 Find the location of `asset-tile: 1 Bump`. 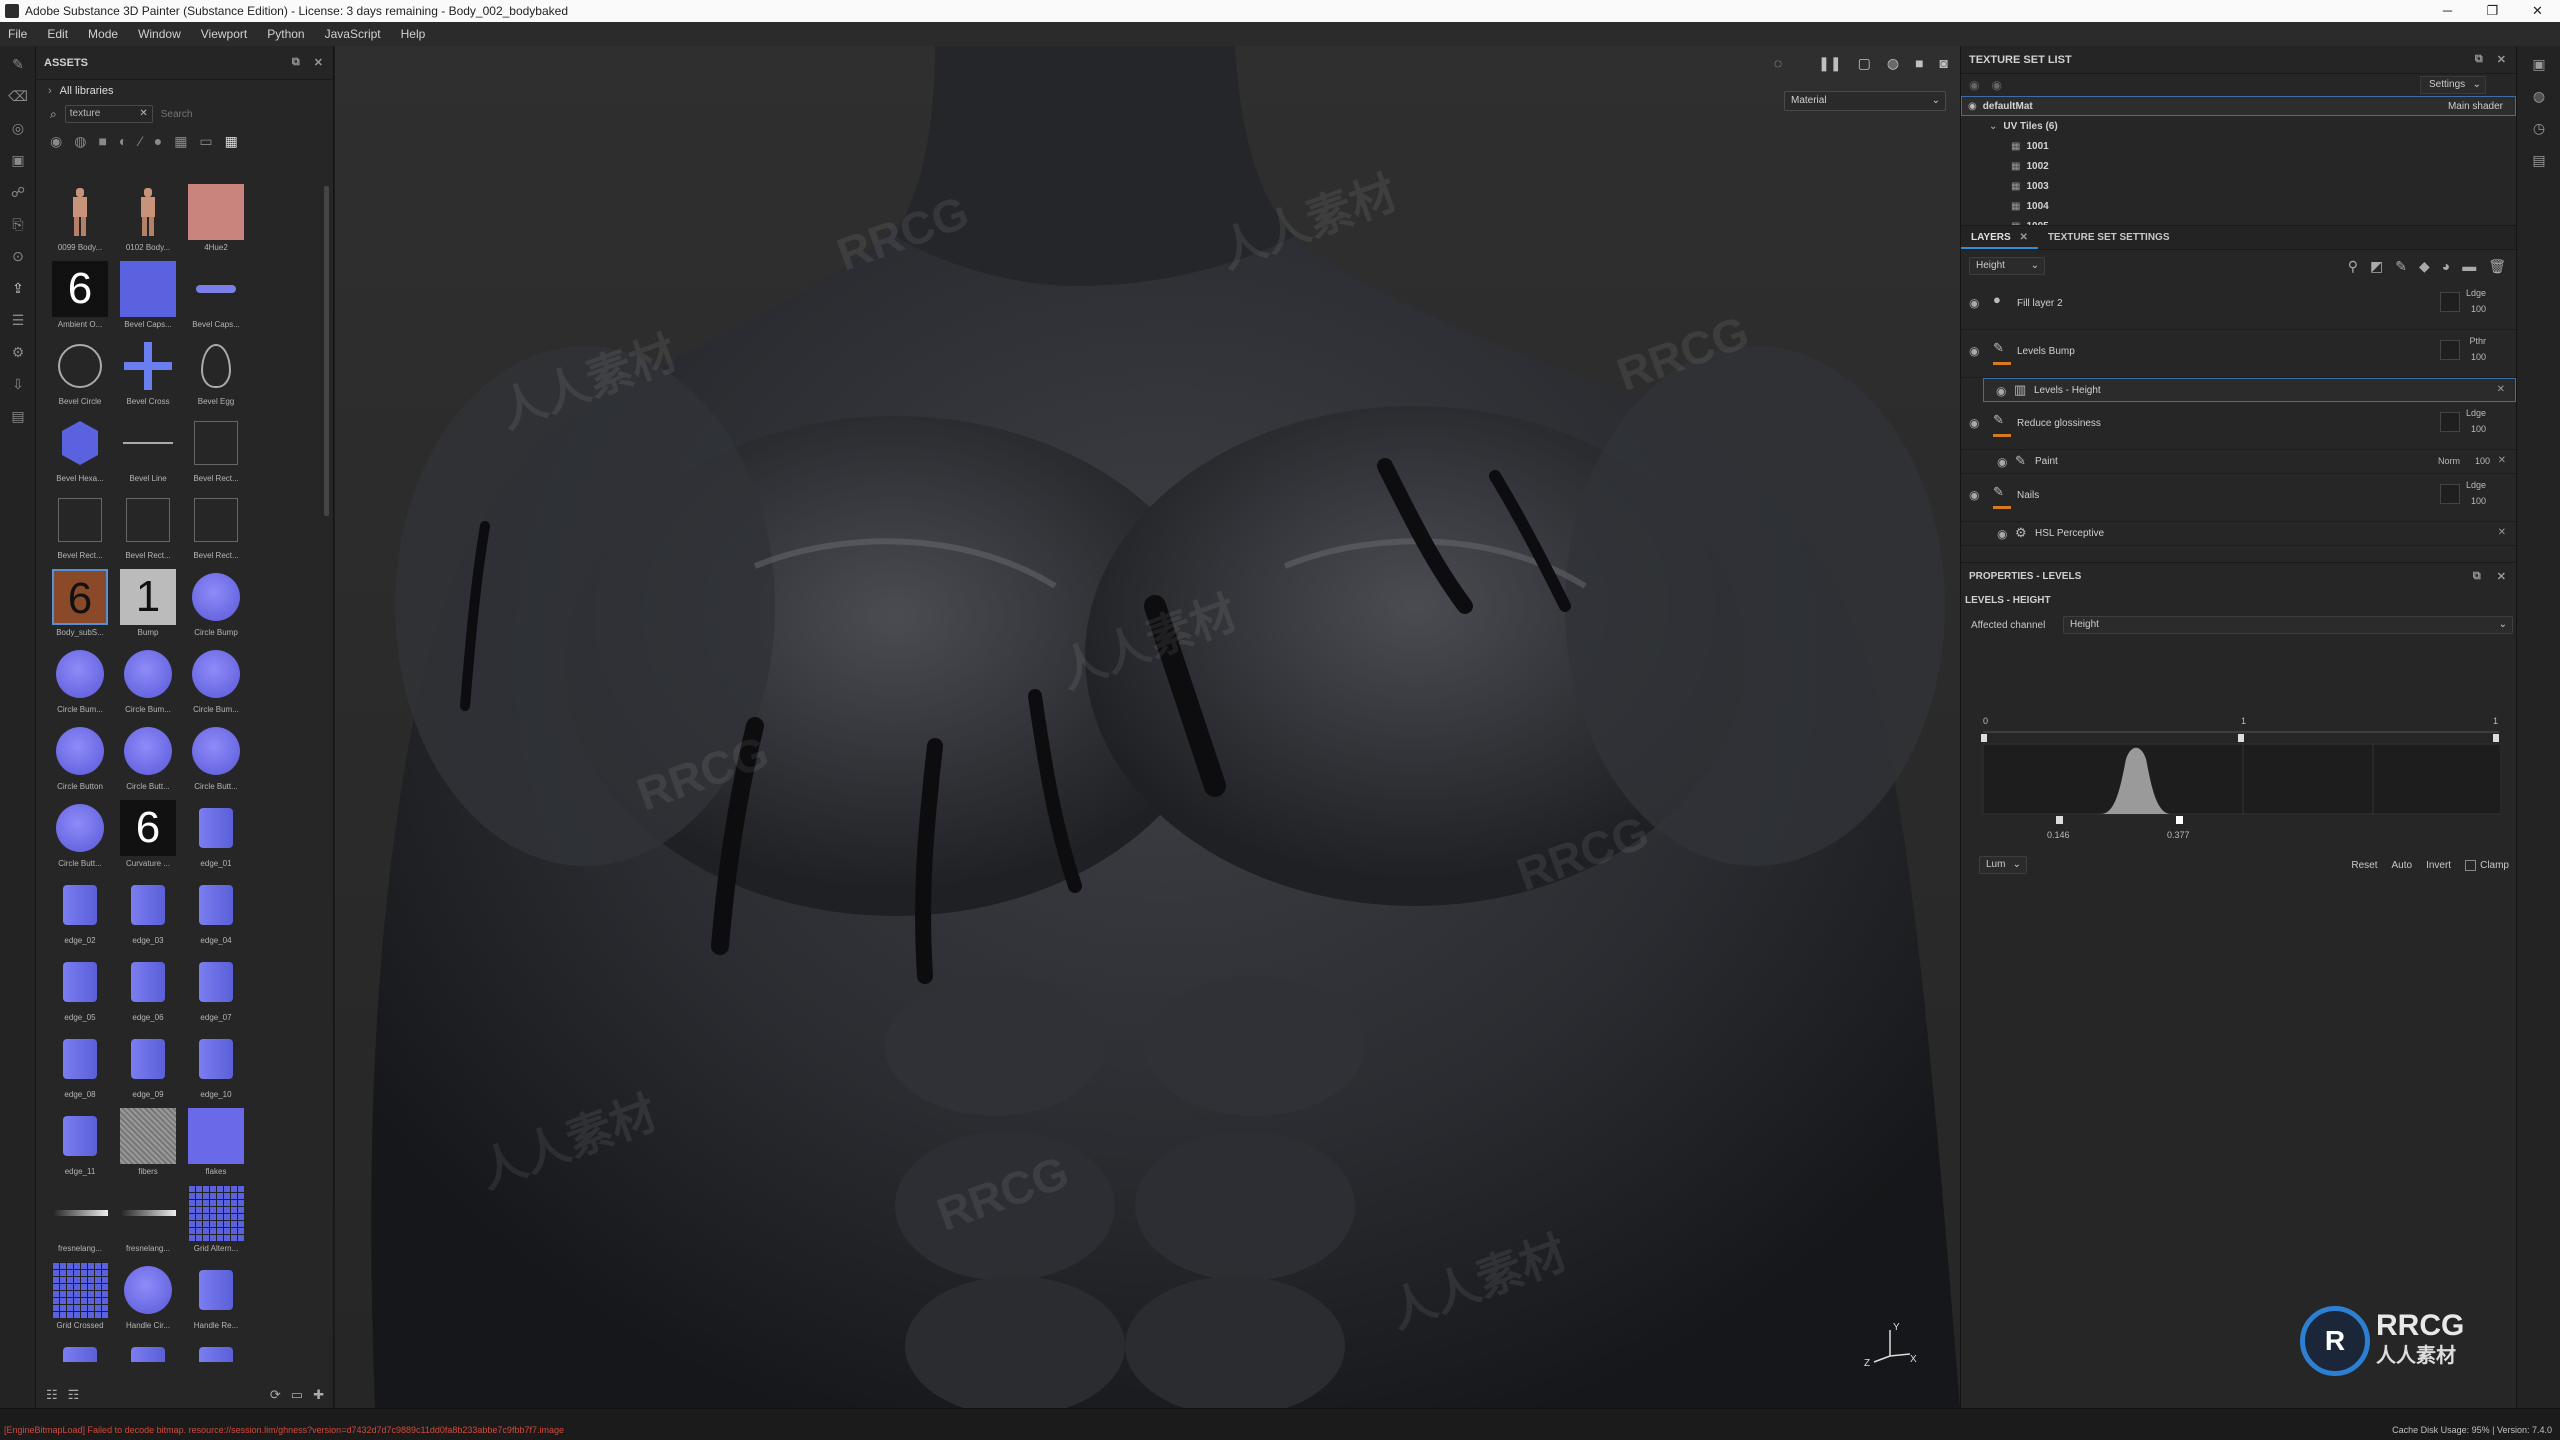

asset-tile: 1 Bump is located at coordinates (148, 605).